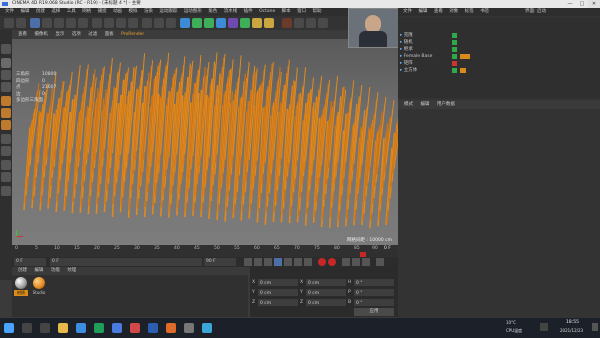 The image size is (600, 338). Describe the element at coordinates (245, 23) in the screenshot. I see `floor-icon` at that location.